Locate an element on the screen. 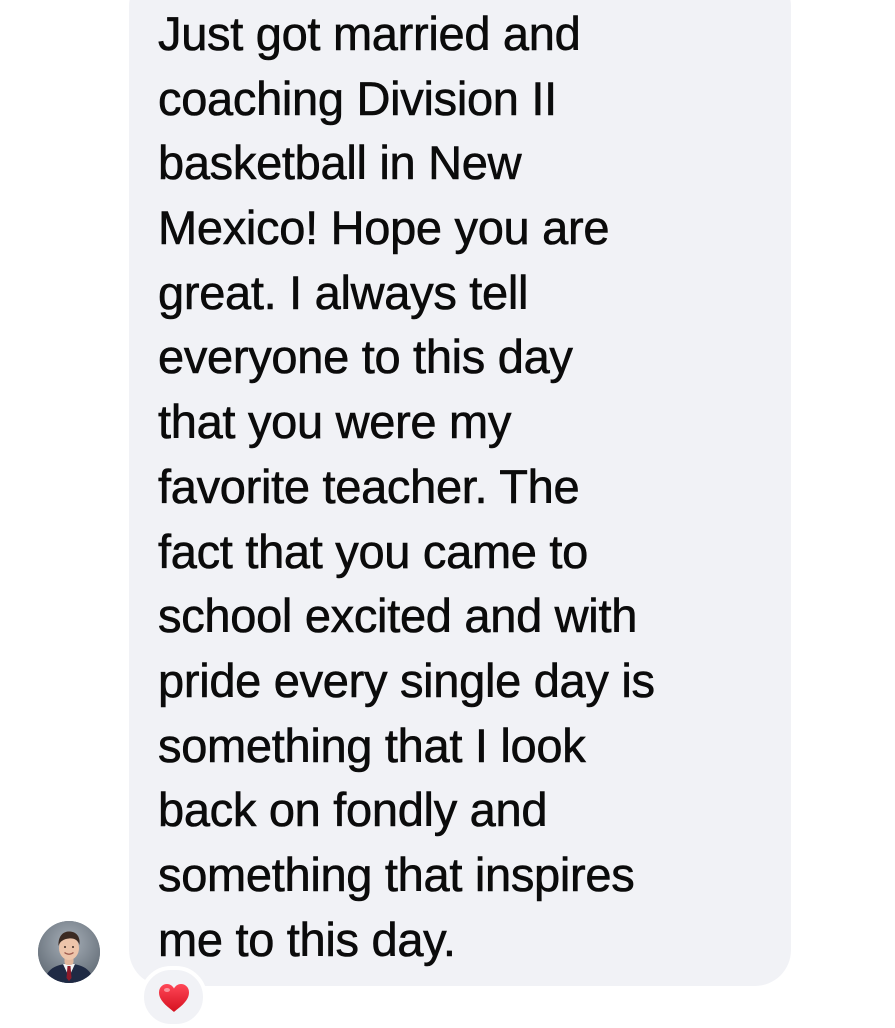  message-line: favorite teacher. The is located at coordinates (369, 486).